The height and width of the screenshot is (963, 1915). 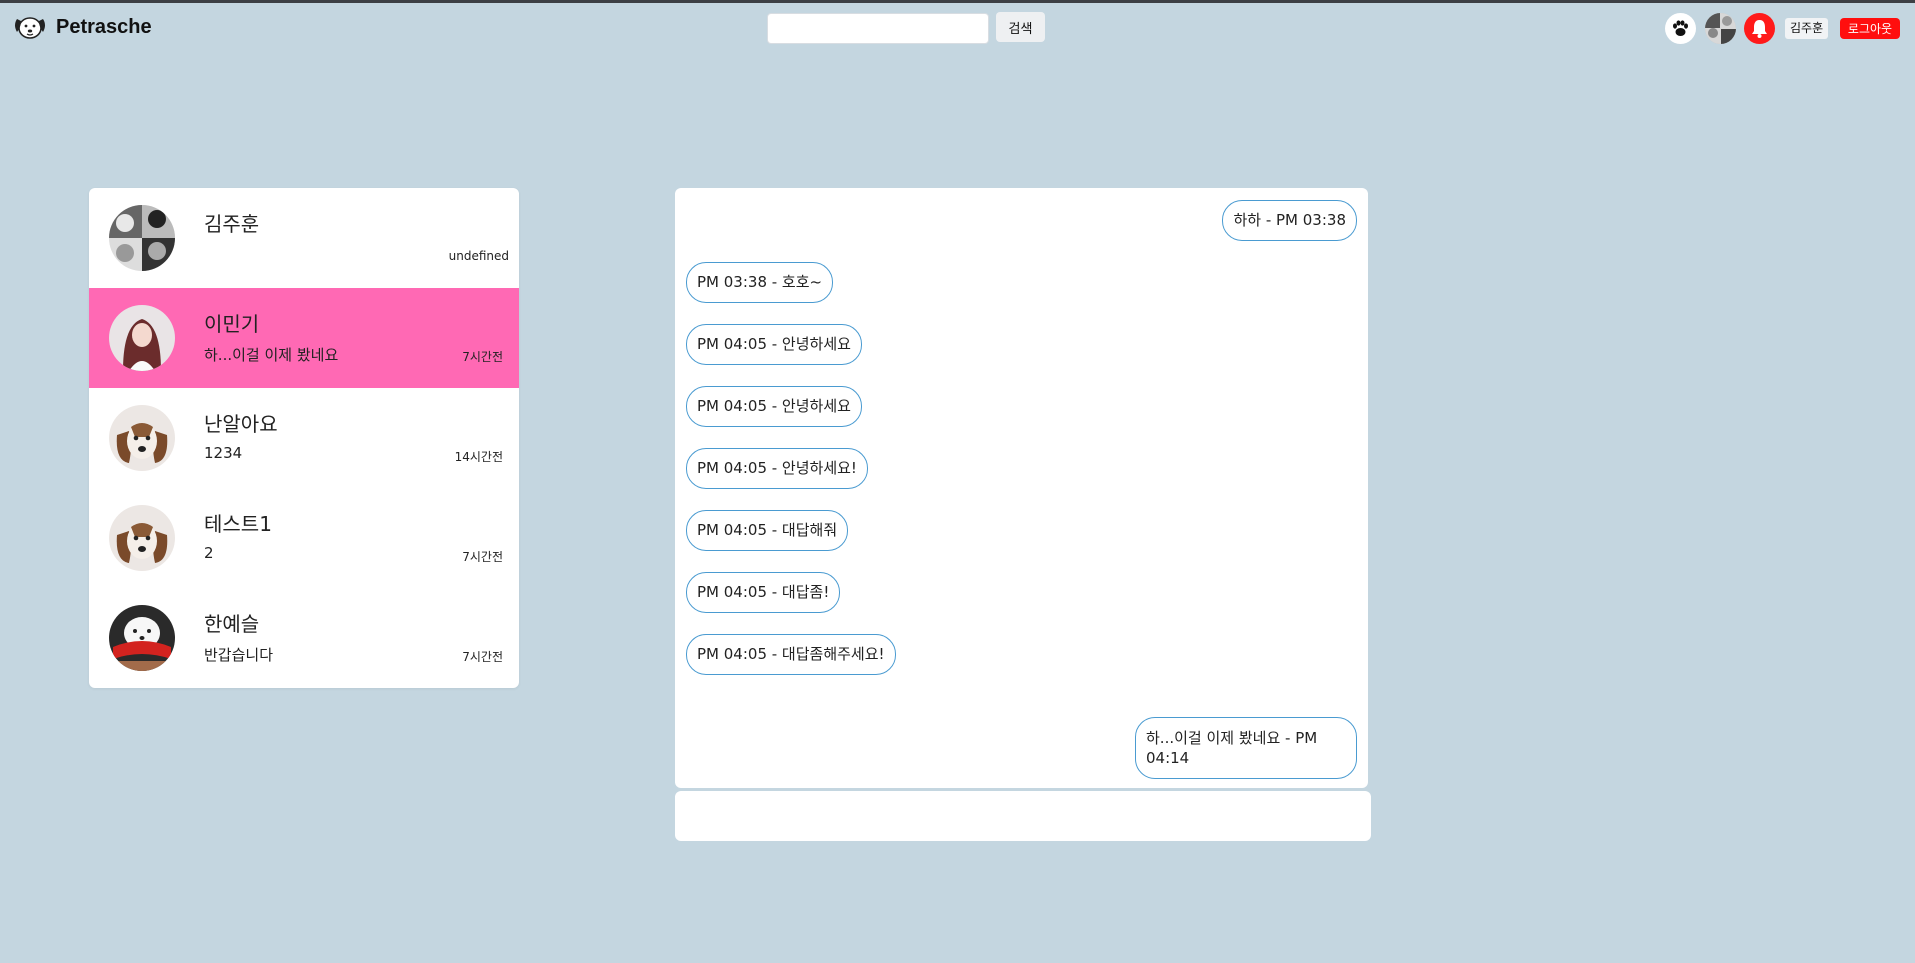 I want to click on message-received: PM 04:05 - 안녕하세요!, so click(x=777, y=468).